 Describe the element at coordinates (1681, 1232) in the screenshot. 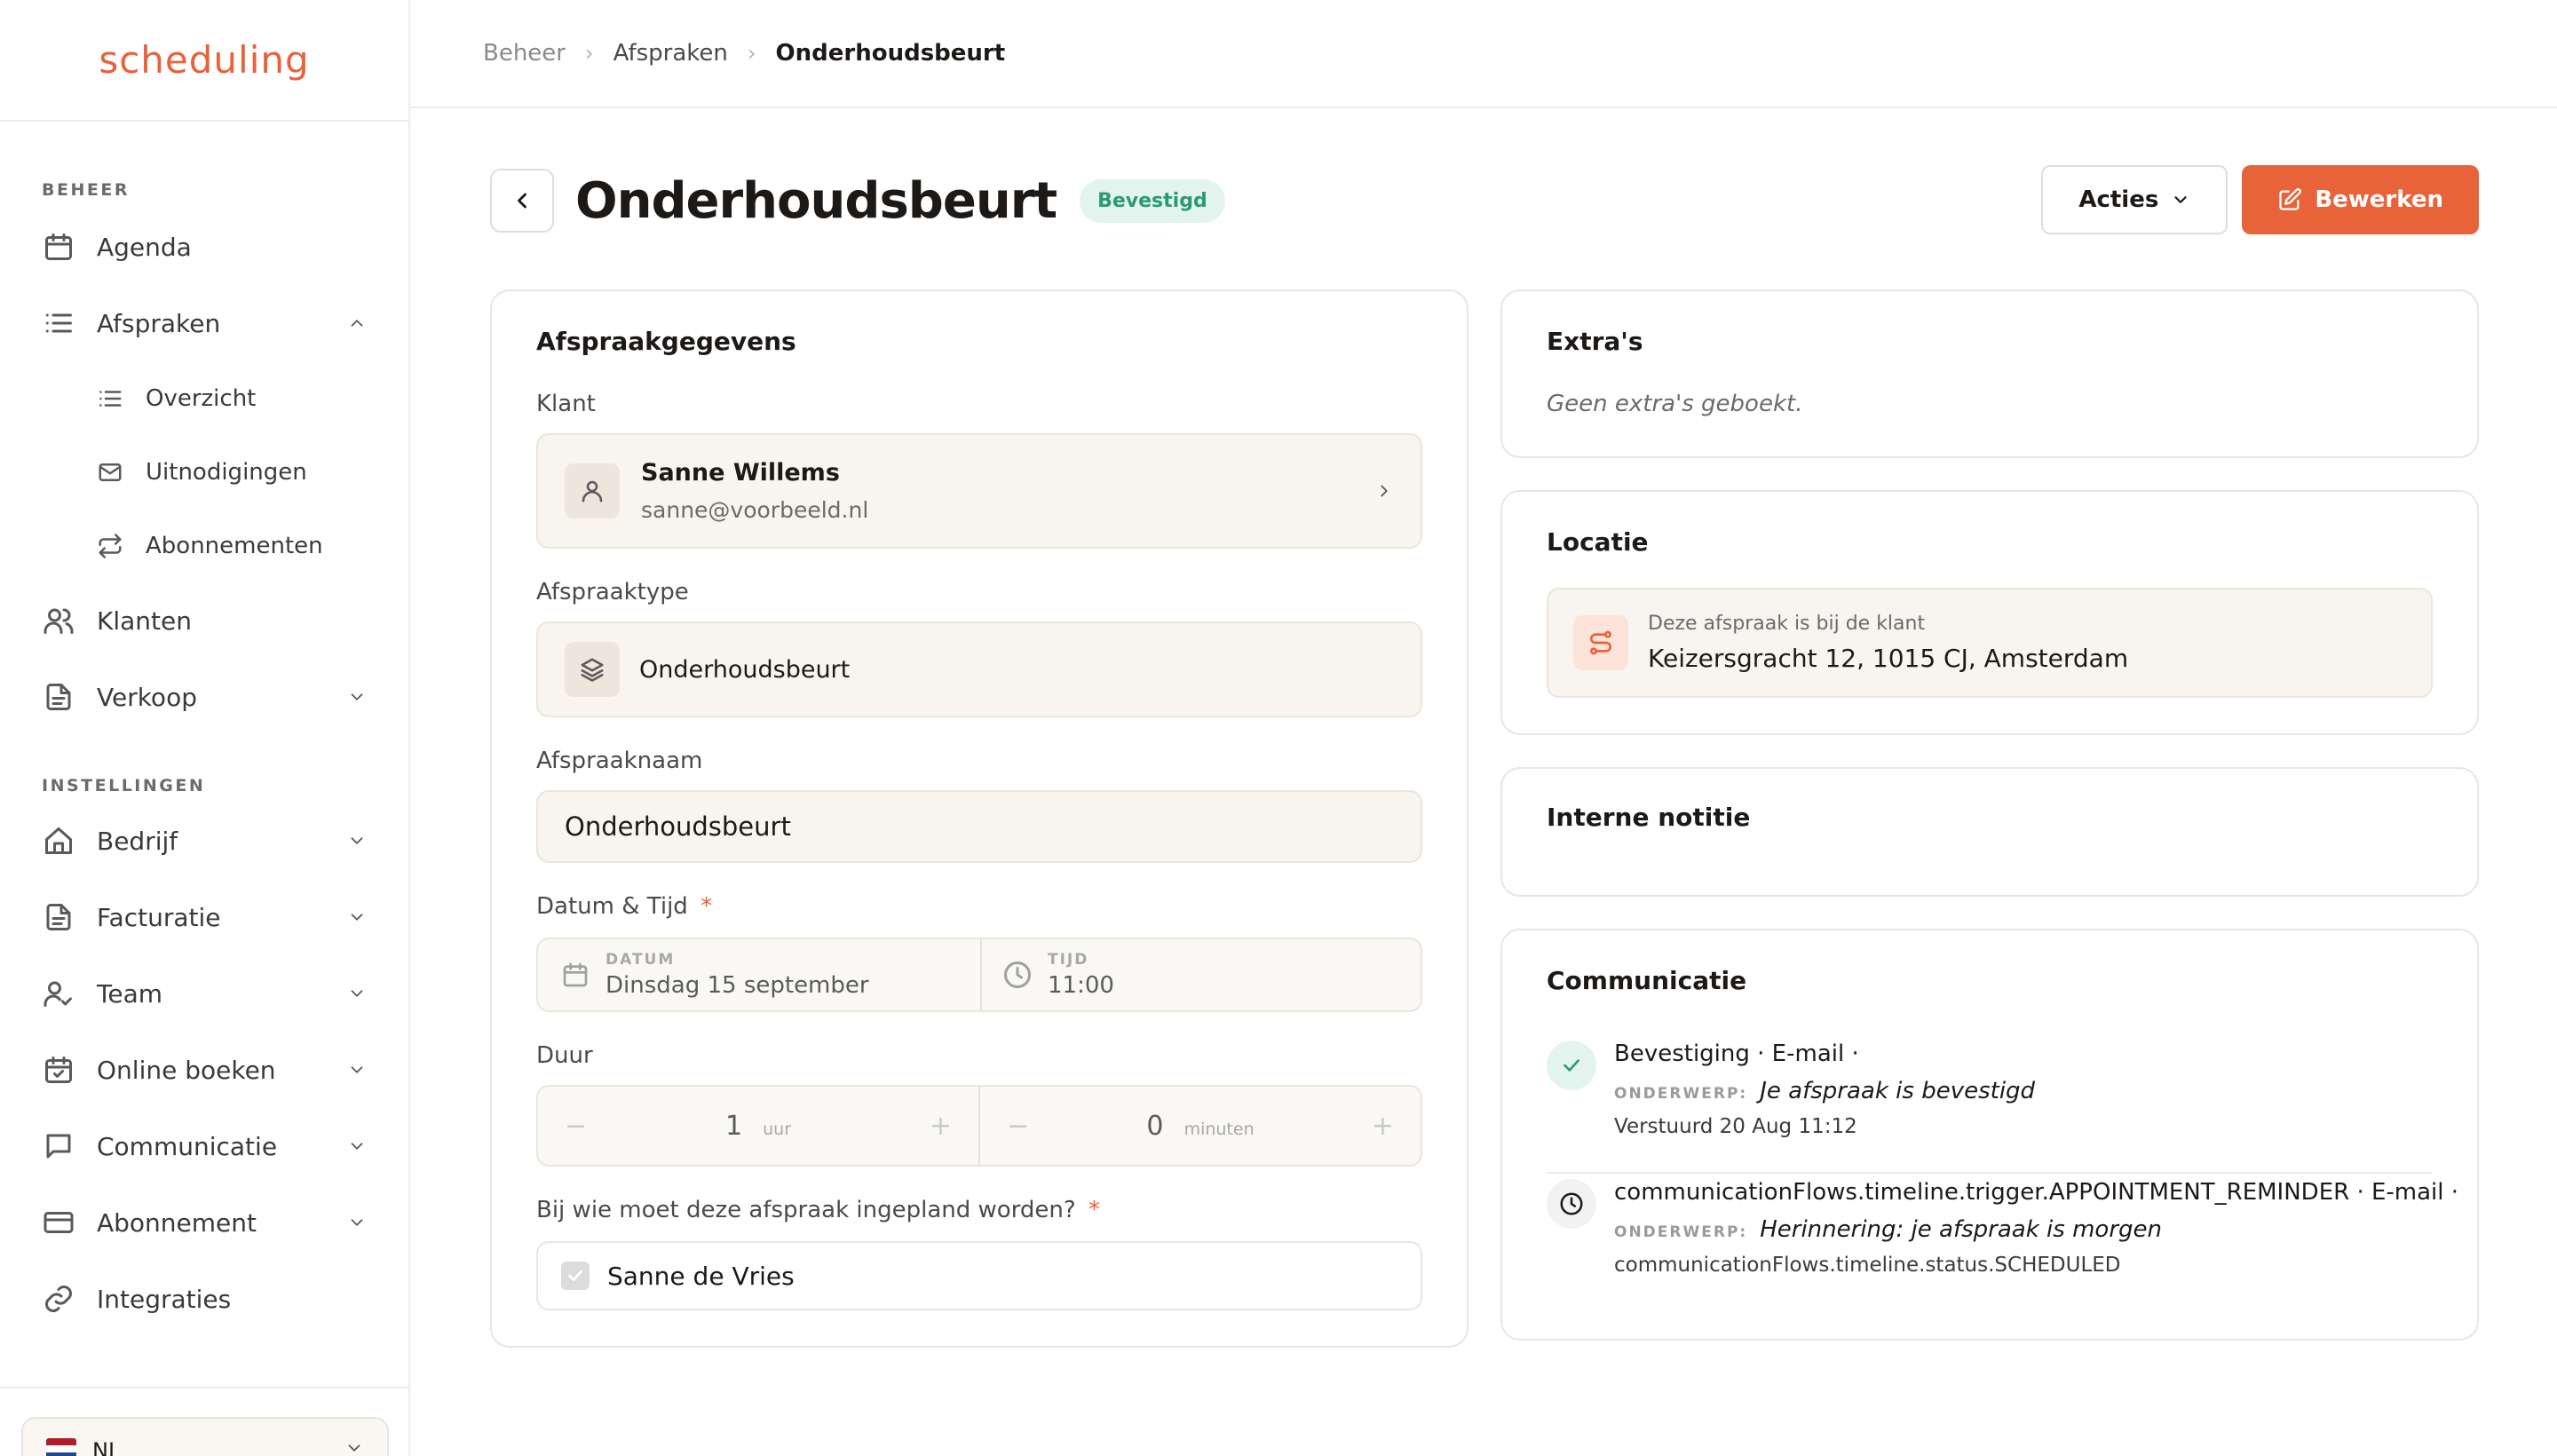

I see `subject-label: ONDERWERP:` at that location.